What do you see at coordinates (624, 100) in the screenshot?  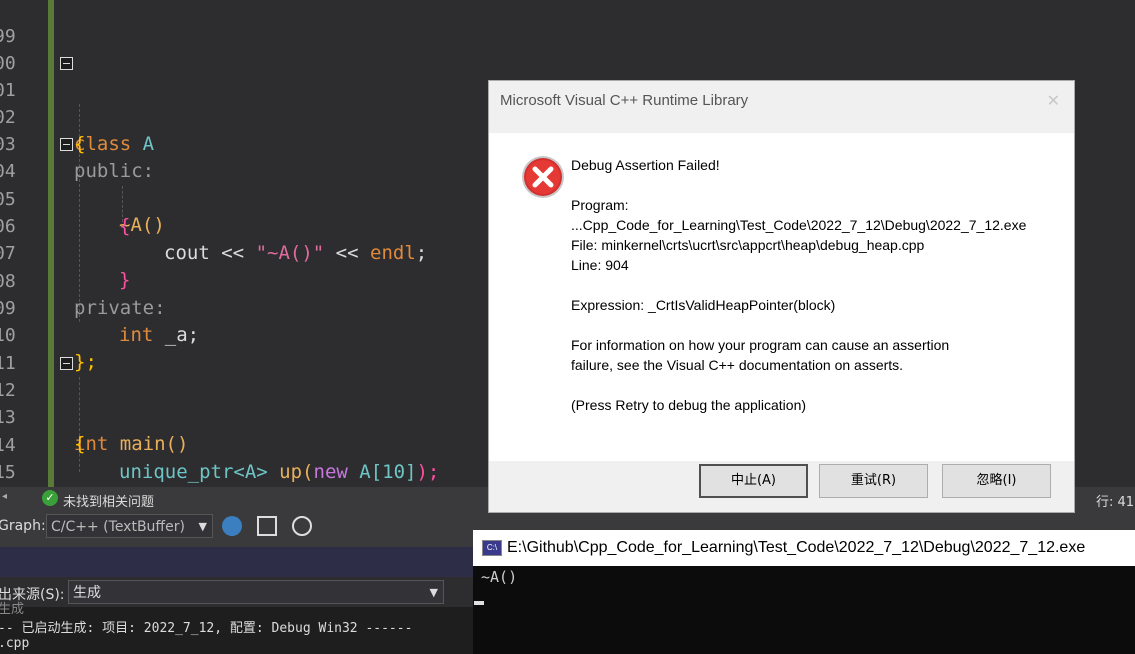 I see `dialog-title: Microsoft Visual C++ Runtime Library` at bounding box center [624, 100].